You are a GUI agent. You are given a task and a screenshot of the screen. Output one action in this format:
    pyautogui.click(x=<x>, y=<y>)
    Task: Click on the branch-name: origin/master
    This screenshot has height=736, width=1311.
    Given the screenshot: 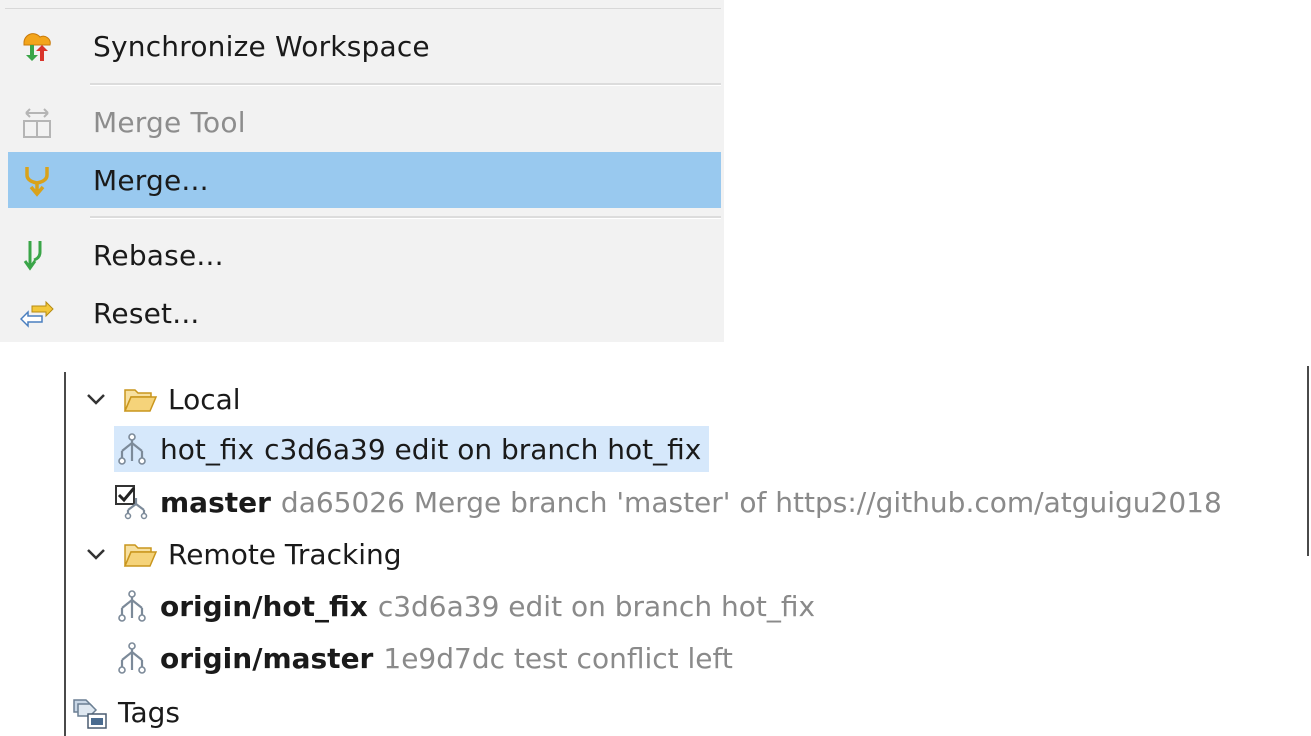 What is the action you would take?
    pyautogui.click(x=267, y=658)
    